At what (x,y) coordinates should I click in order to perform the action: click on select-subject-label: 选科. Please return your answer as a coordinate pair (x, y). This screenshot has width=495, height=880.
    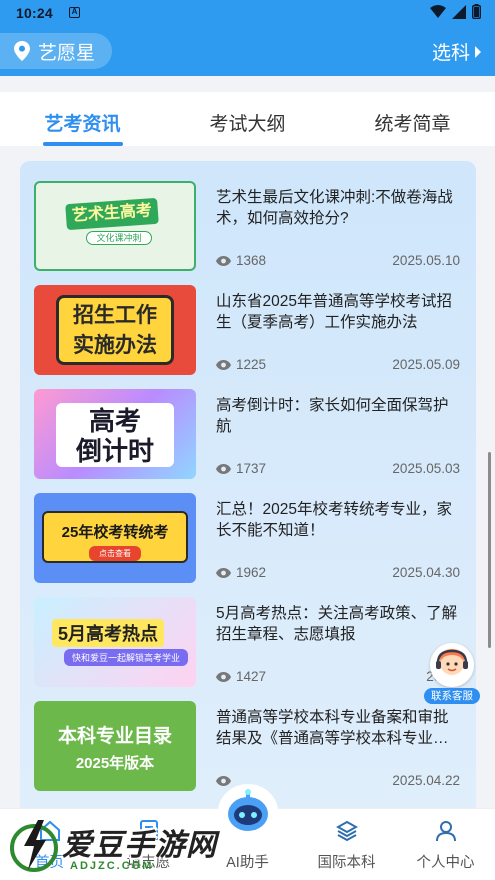
    Looking at the image, I should click on (450, 53).